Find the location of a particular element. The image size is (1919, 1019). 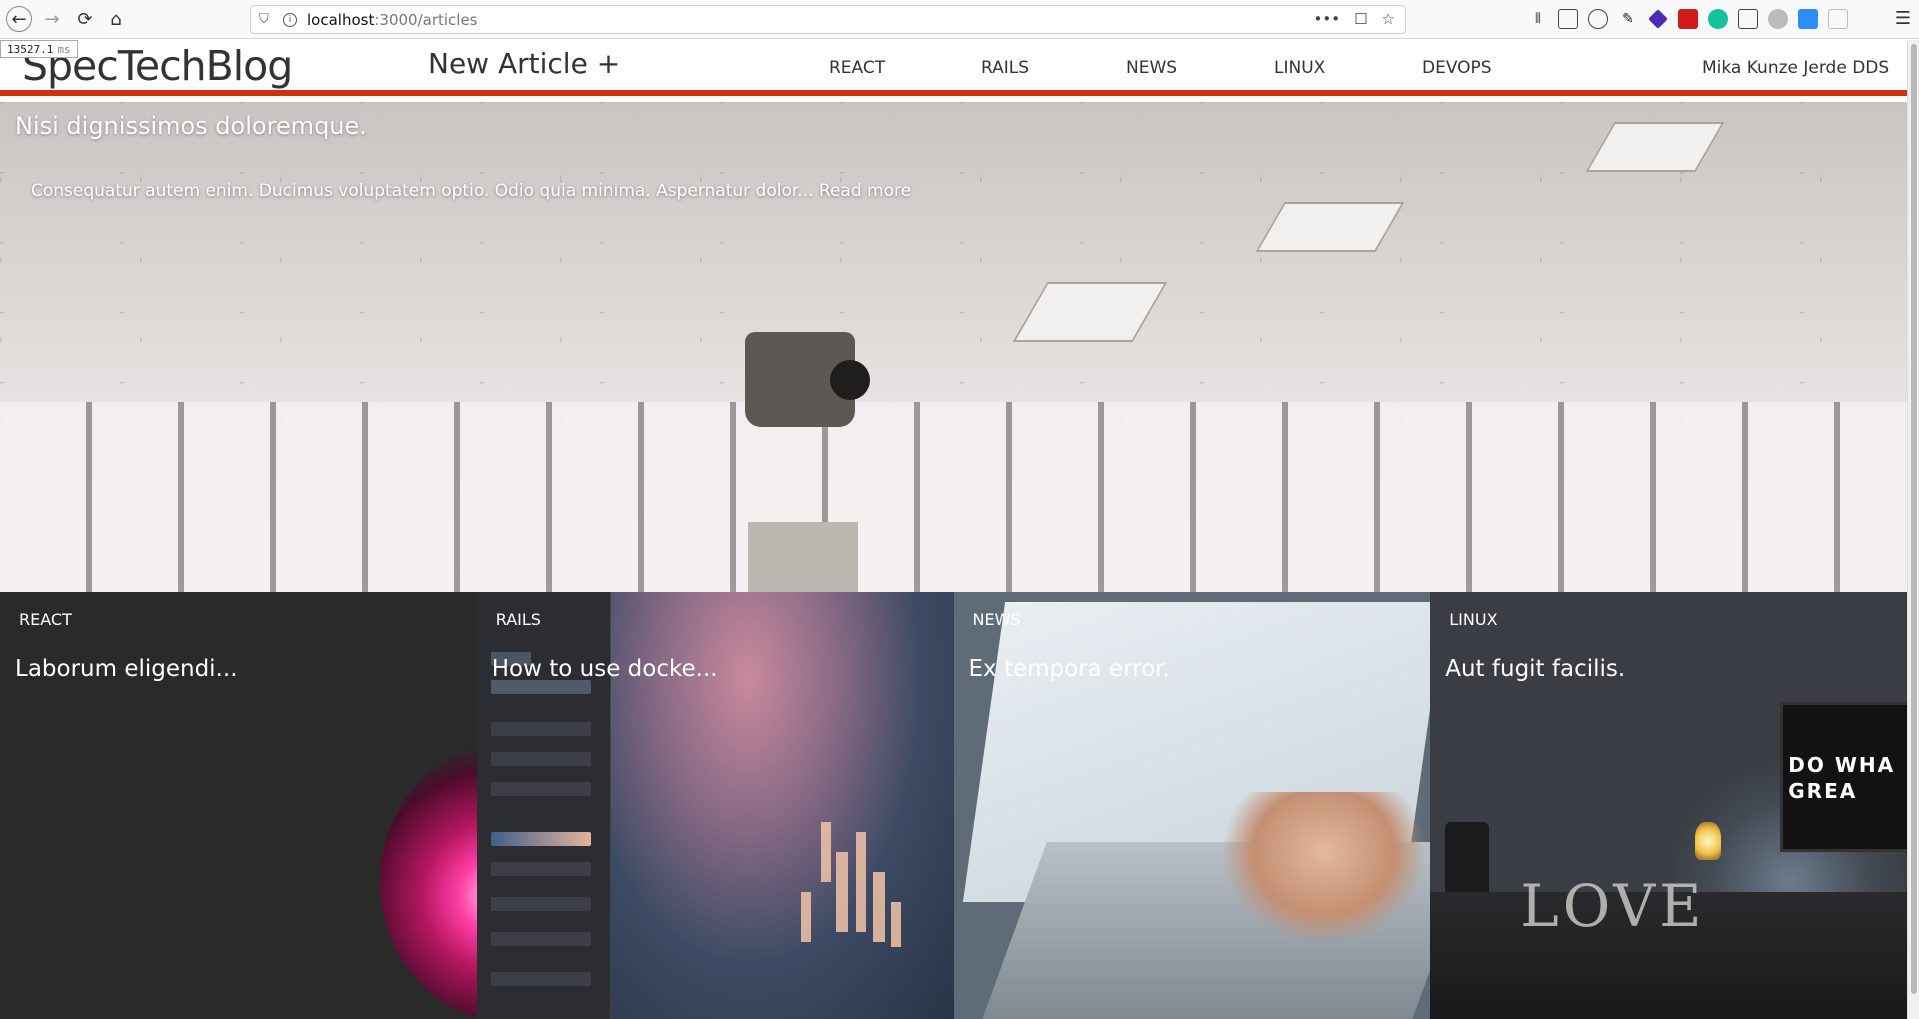

monitor-text: DO WHA GREA is located at coordinates (1841, 778).